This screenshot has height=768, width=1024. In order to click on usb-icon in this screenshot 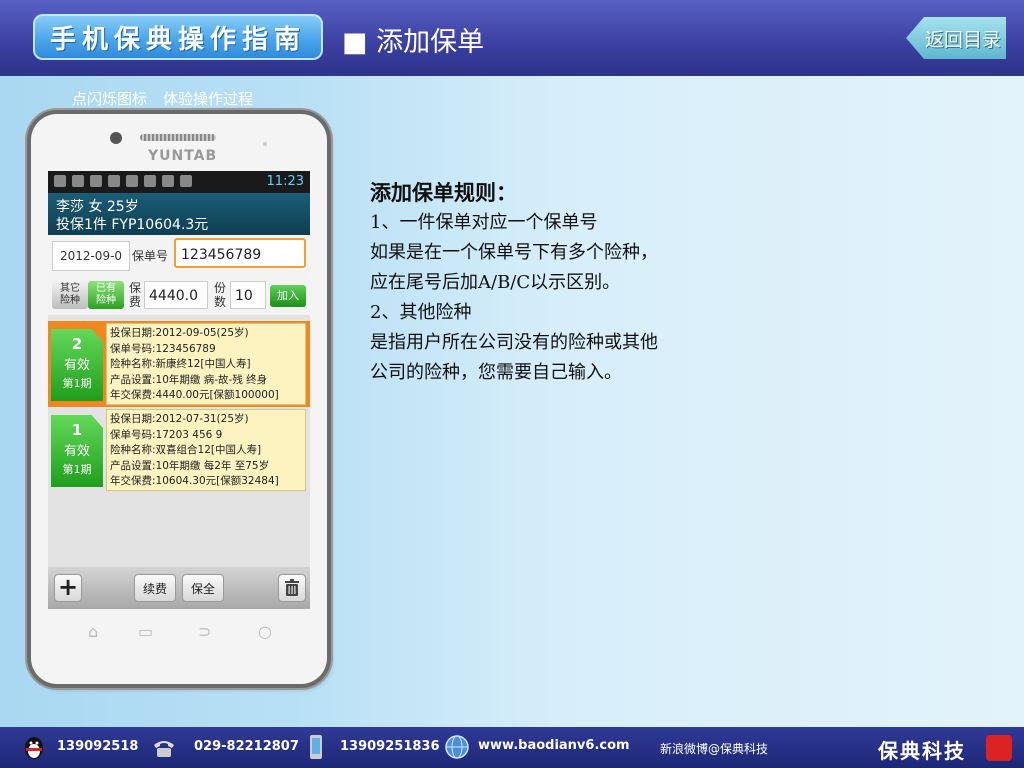, I will do `click(60, 181)`.